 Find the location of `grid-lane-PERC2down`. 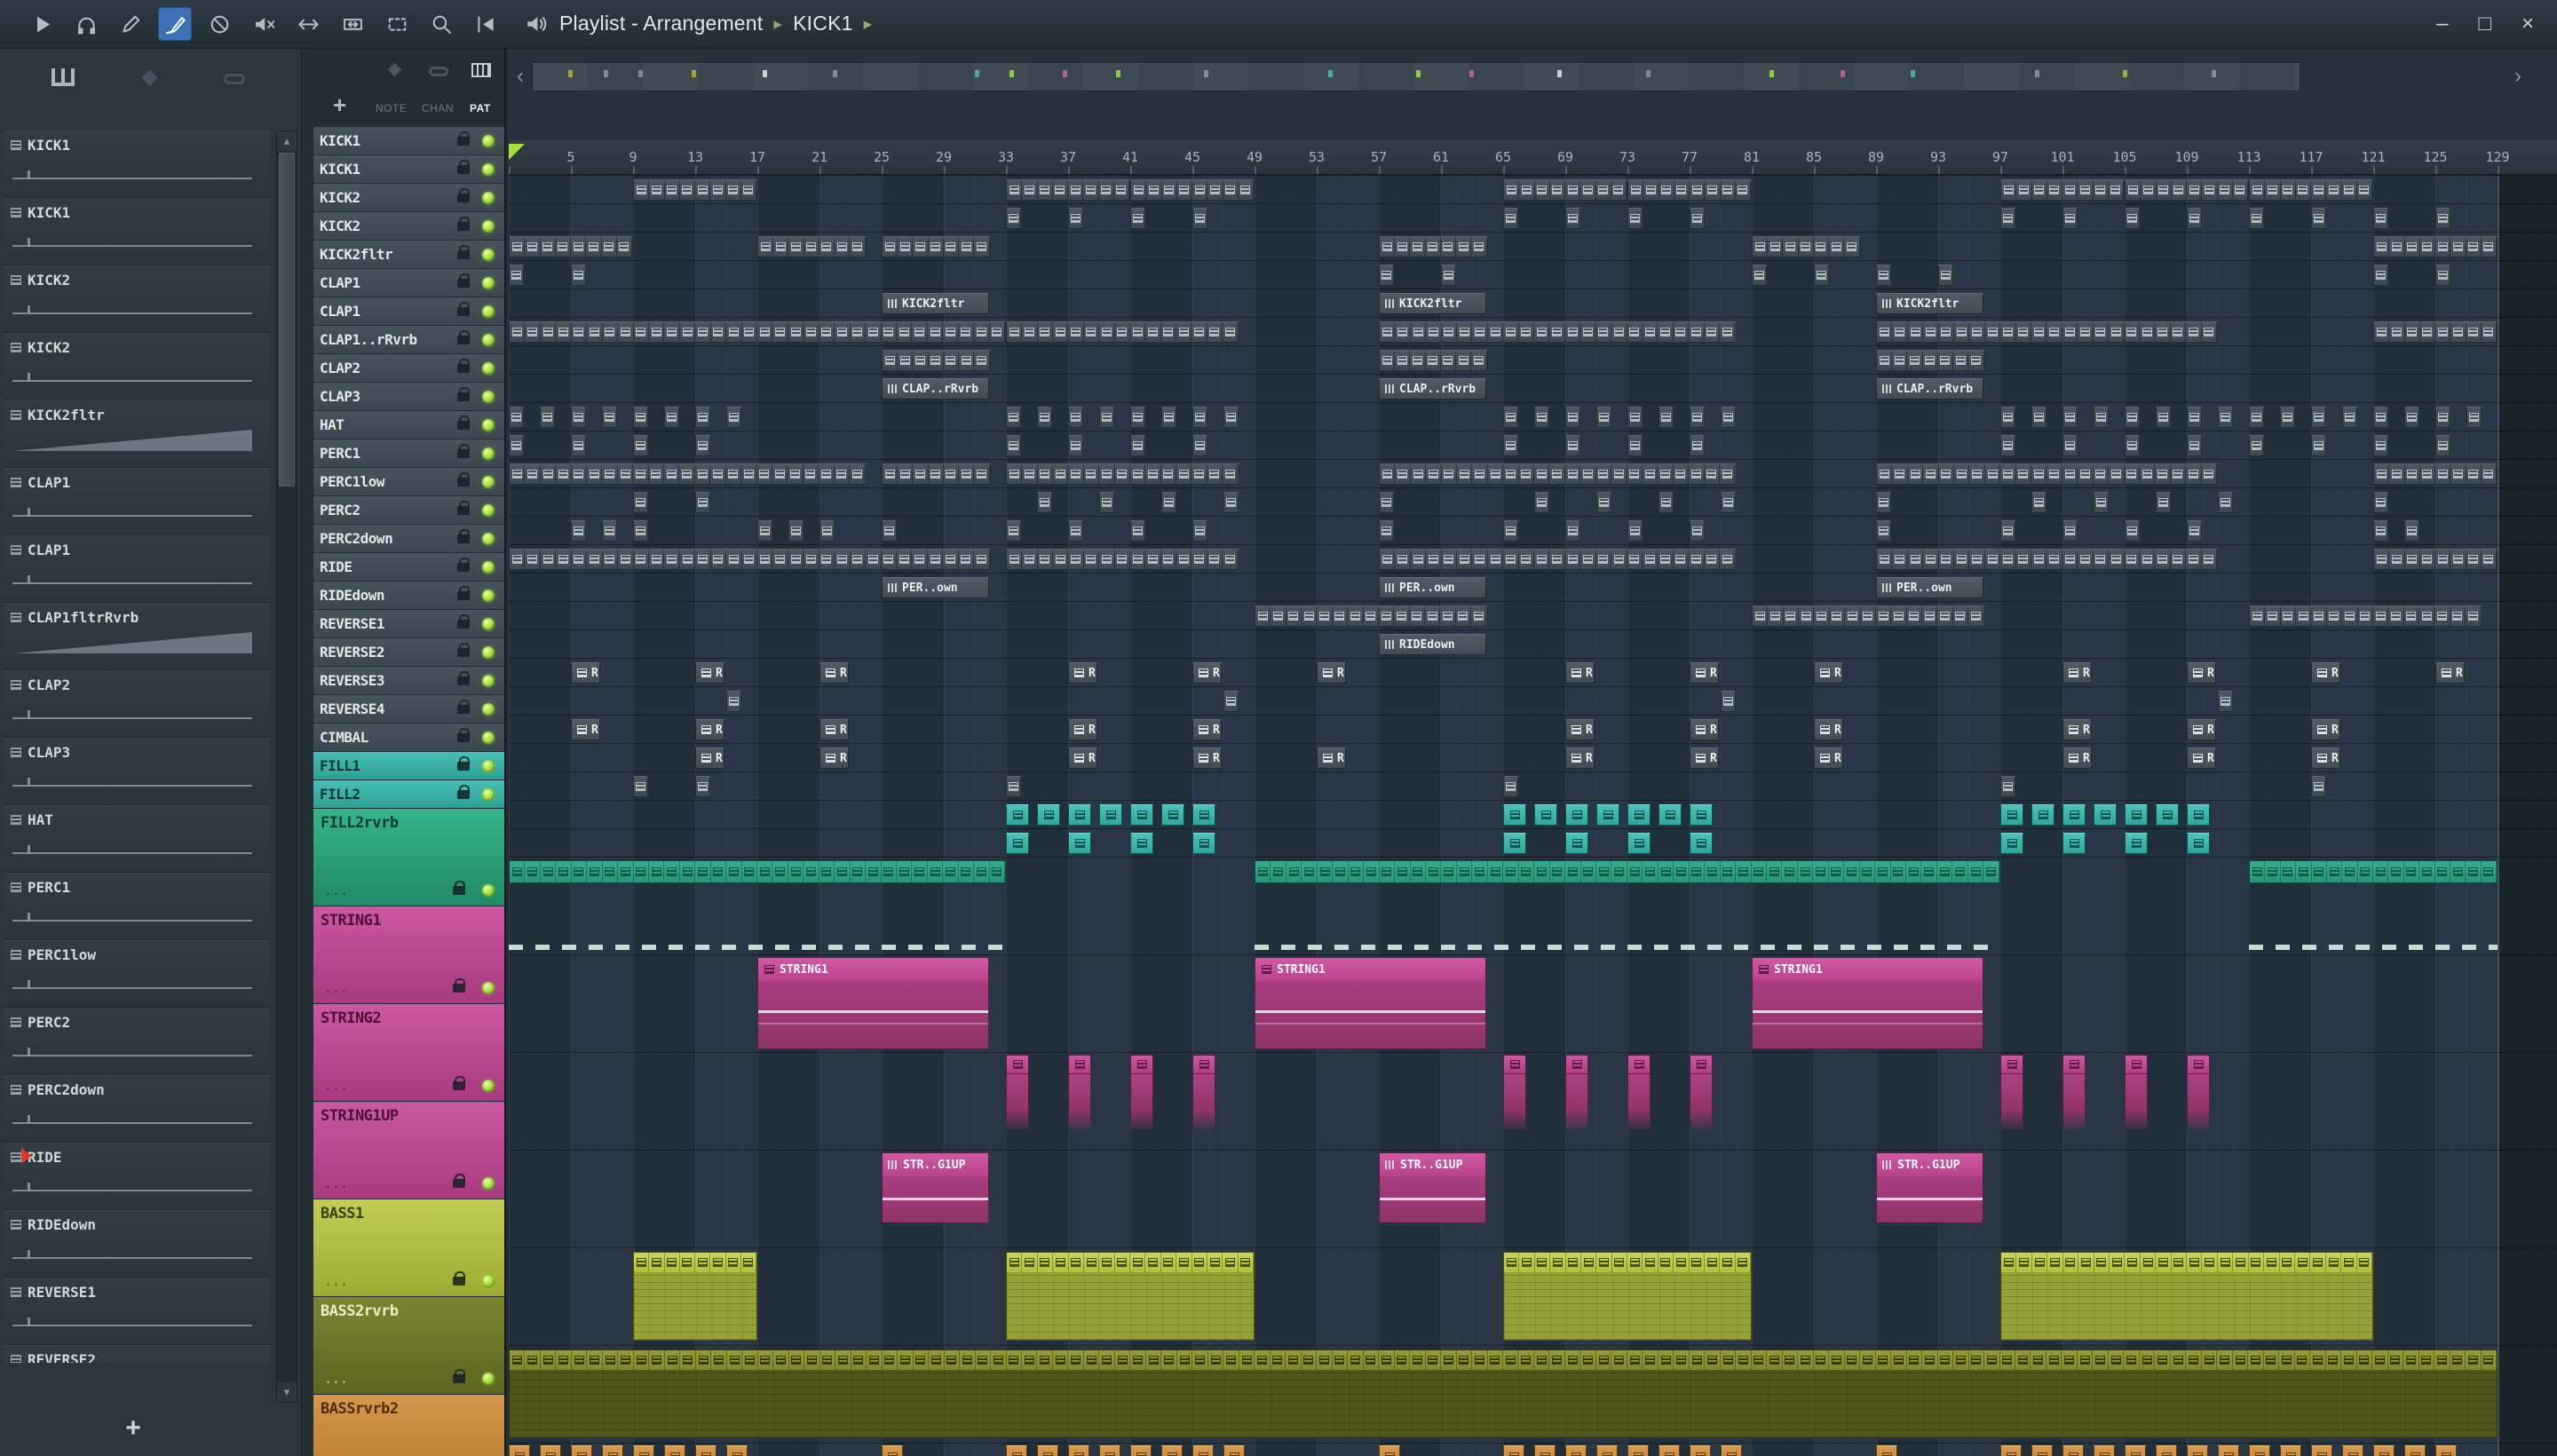

grid-lane-PERC2down is located at coordinates (1533, 588).